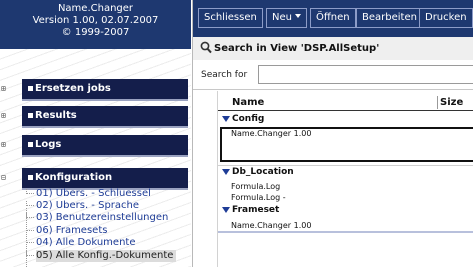 Image resolution: width=473 pixels, height=267 pixels. I want to click on section-bar: Results, so click(105, 116).